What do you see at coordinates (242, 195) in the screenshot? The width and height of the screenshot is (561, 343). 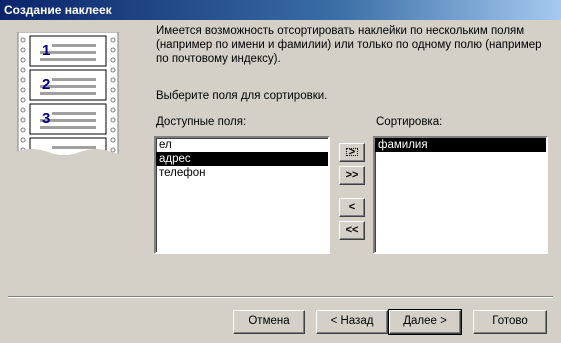 I see `available-fields-list: ел адрес телефон` at bounding box center [242, 195].